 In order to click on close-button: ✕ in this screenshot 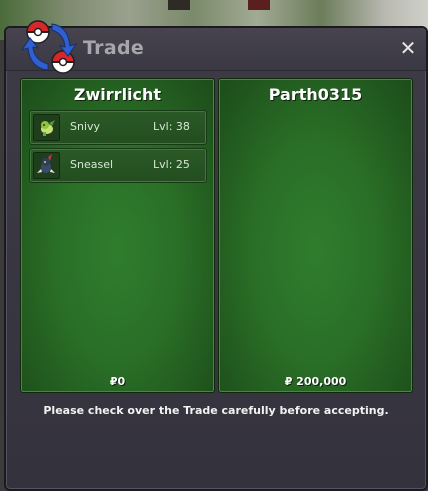, I will do `click(408, 48)`.